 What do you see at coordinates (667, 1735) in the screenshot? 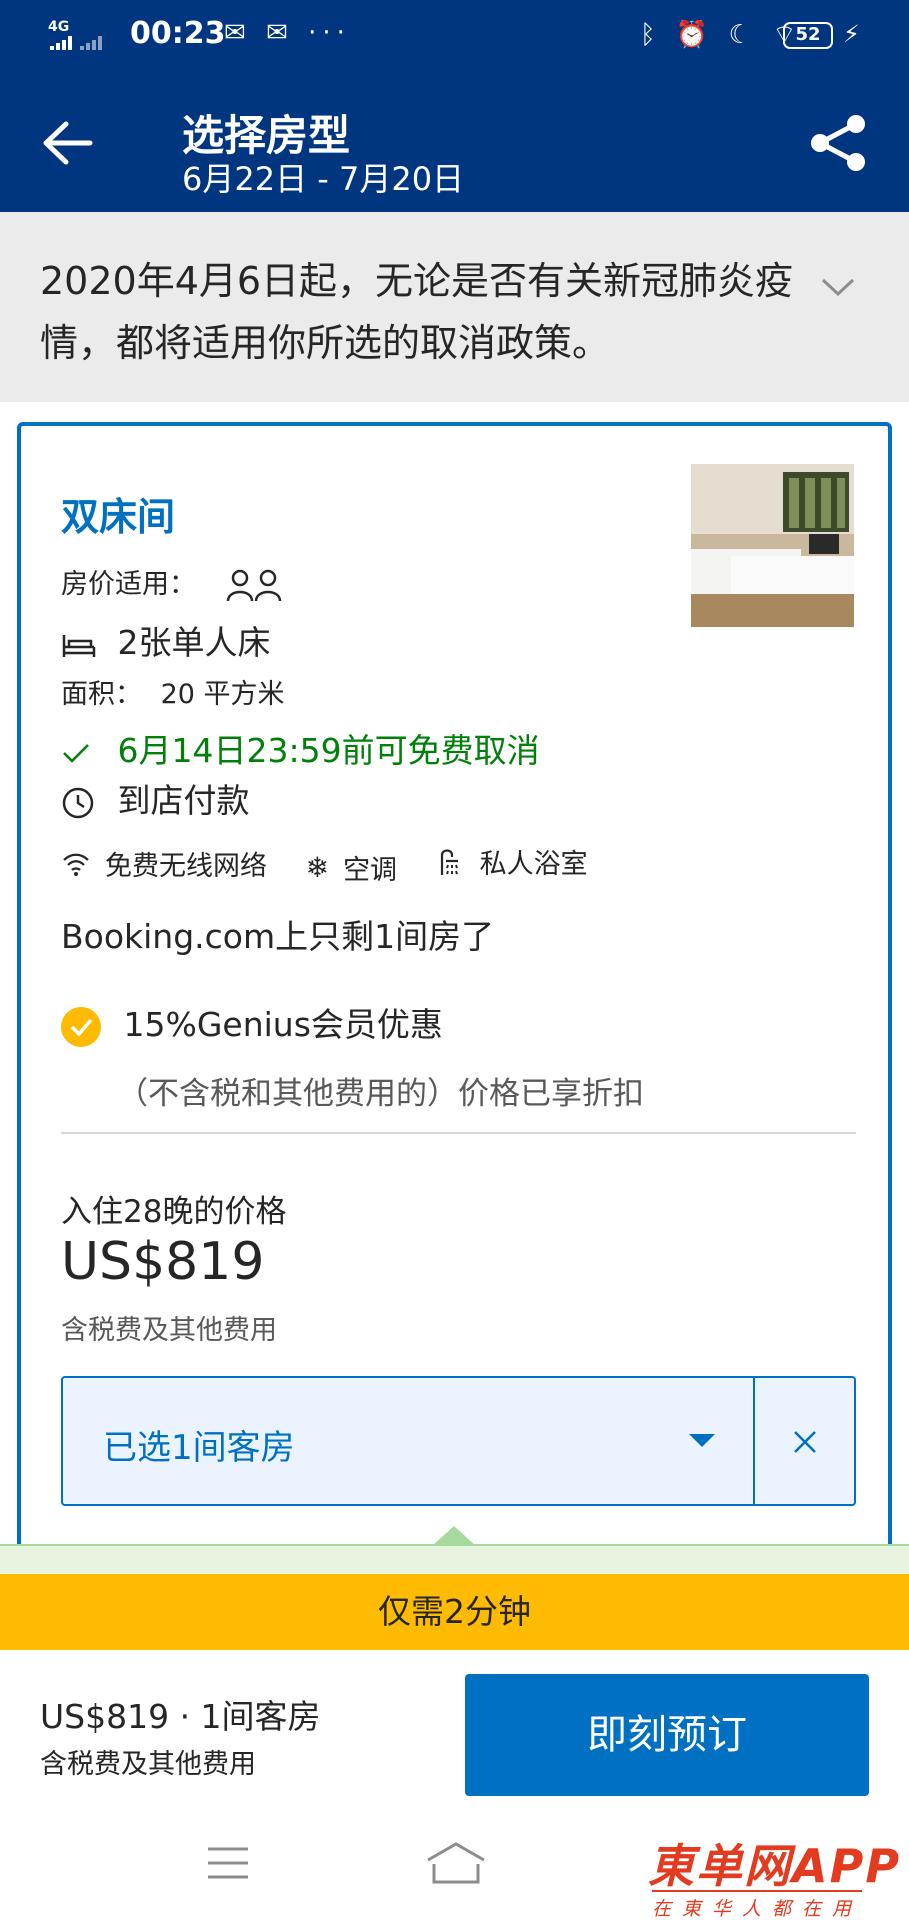
I see `book-now-button: 即刻预订` at bounding box center [667, 1735].